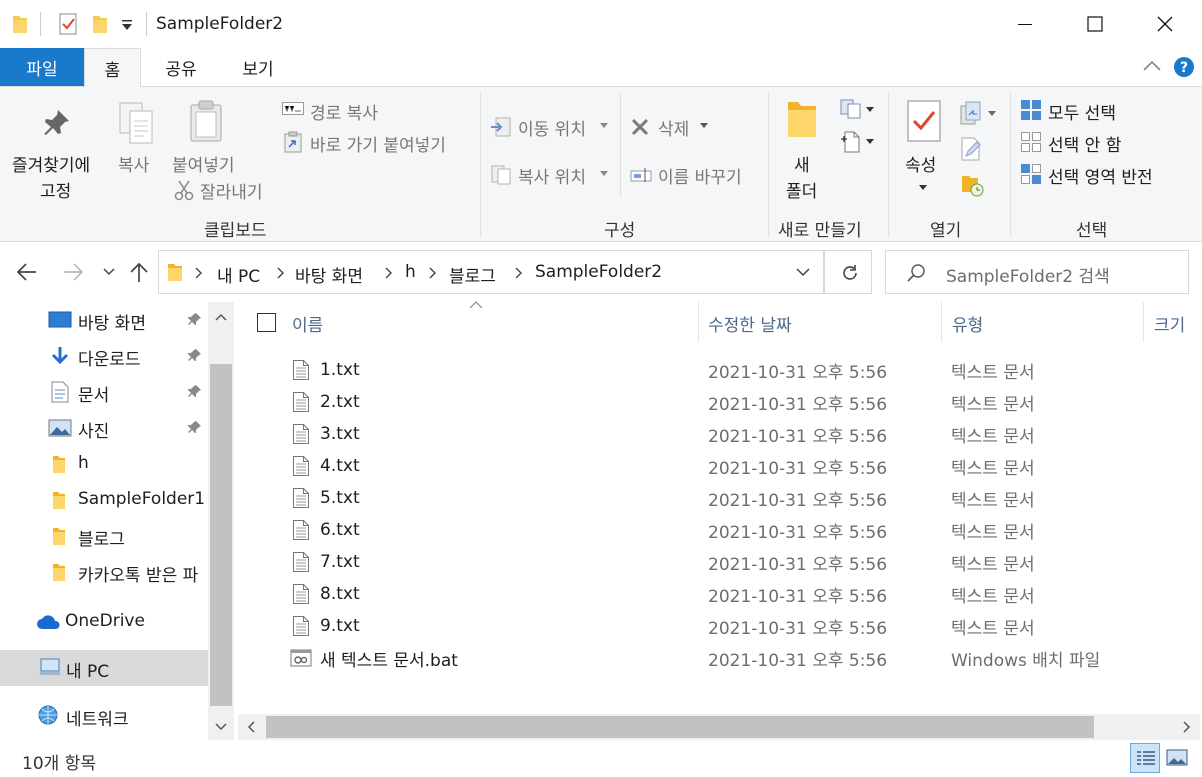 This screenshot has height=777, width=1202. I want to click on column-header-name: 이름, so click(492, 323).